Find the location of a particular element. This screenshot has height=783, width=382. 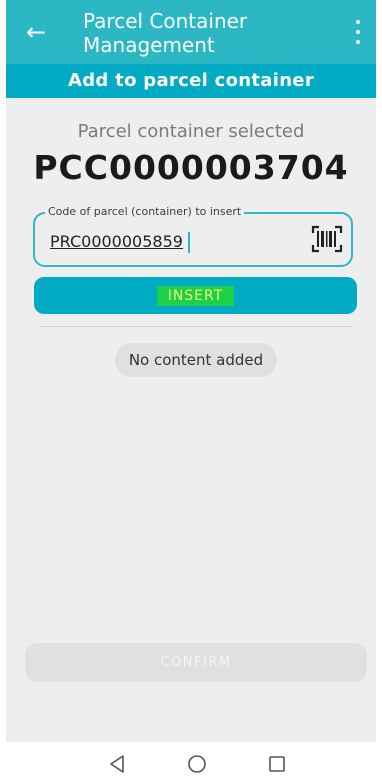

divider is located at coordinates (196, 326).